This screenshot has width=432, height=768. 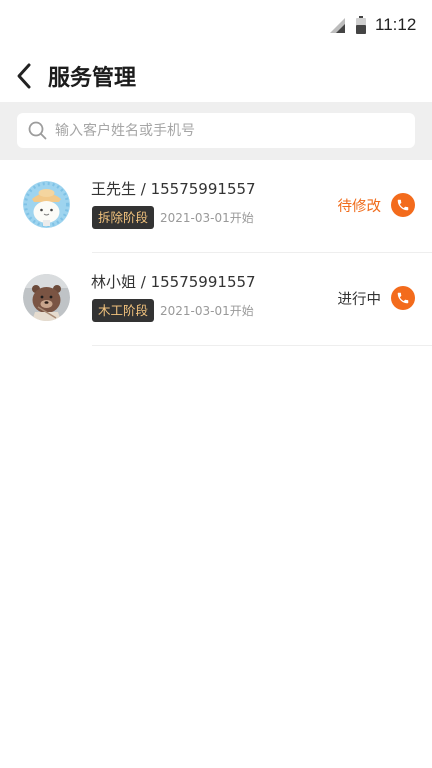 I want to click on customer-name-phone: 林小姐 / 15575991557, so click(x=173, y=282).